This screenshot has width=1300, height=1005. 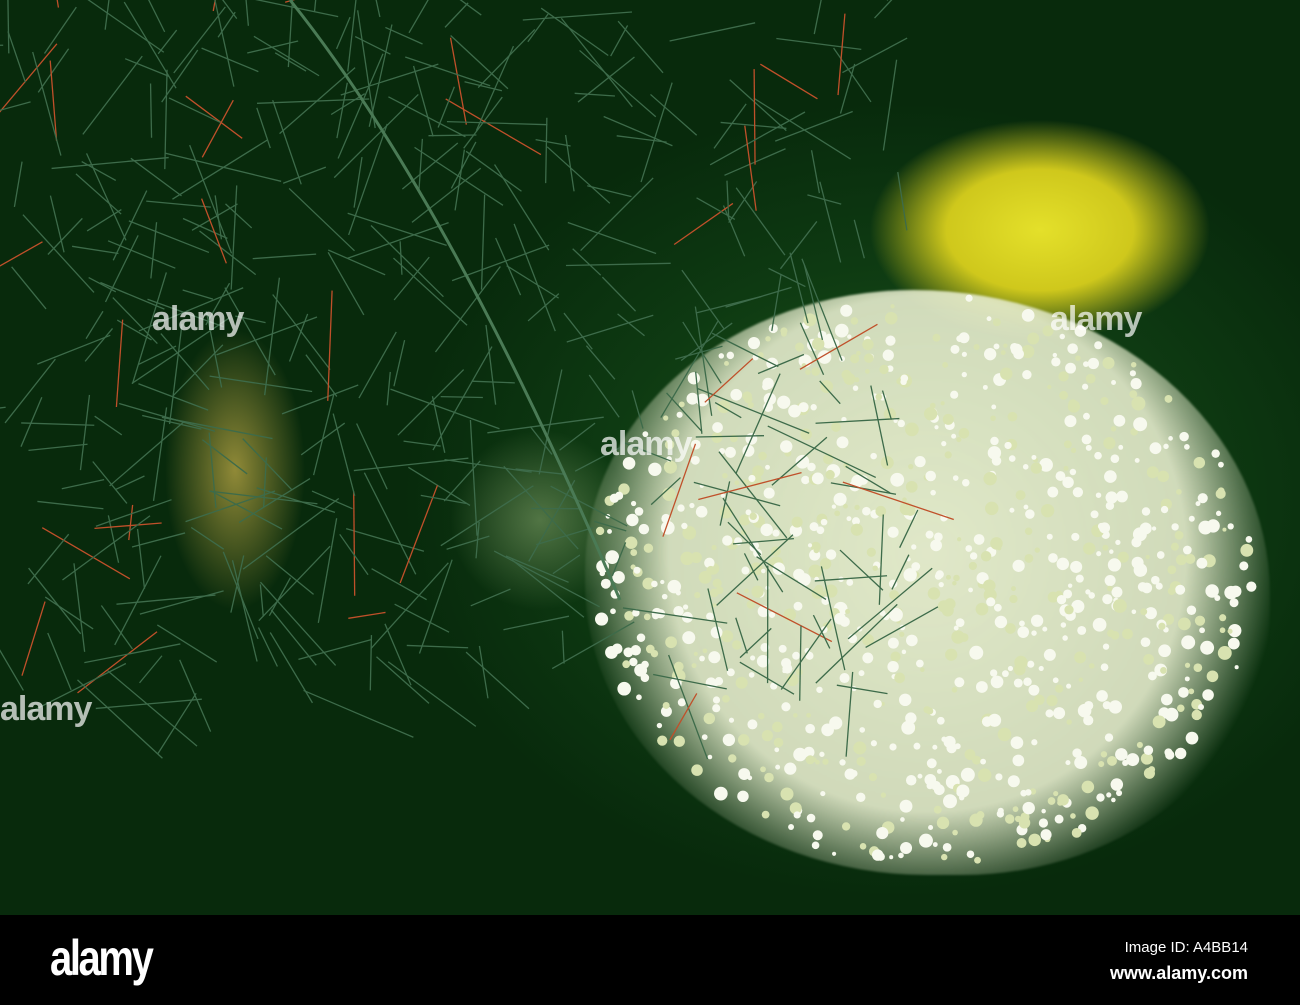 I want to click on image-id: Image ID: A4BB14, so click(x=1186, y=947).